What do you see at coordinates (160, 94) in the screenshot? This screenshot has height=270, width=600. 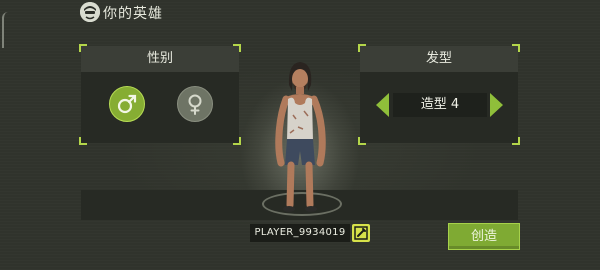 I see `gender-panel: 性别` at bounding box center [160, 94].